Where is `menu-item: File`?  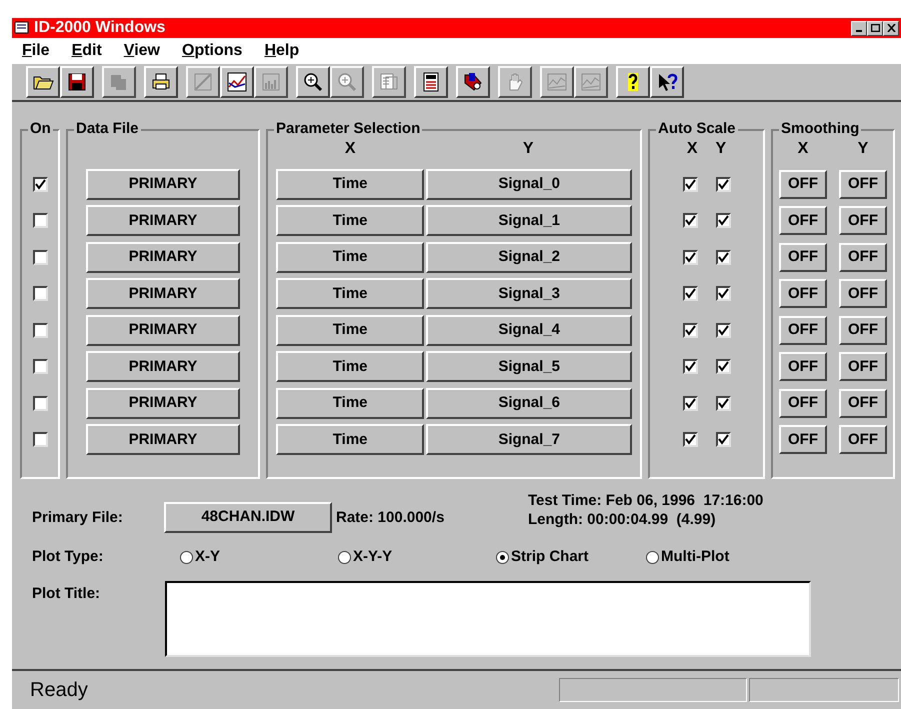
menu-item: File is located at coordinates (36, 51).